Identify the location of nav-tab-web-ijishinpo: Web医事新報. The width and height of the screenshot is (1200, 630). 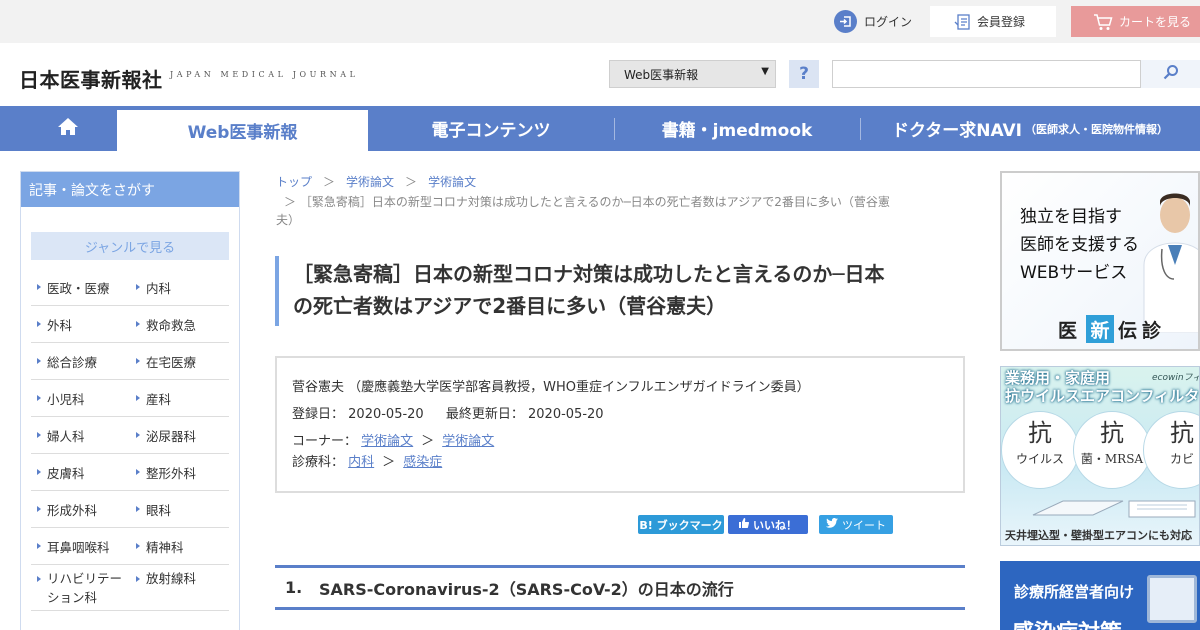
(242, 130).